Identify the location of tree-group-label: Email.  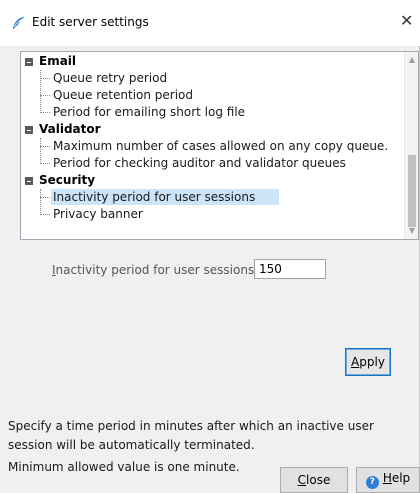
(58, 61).